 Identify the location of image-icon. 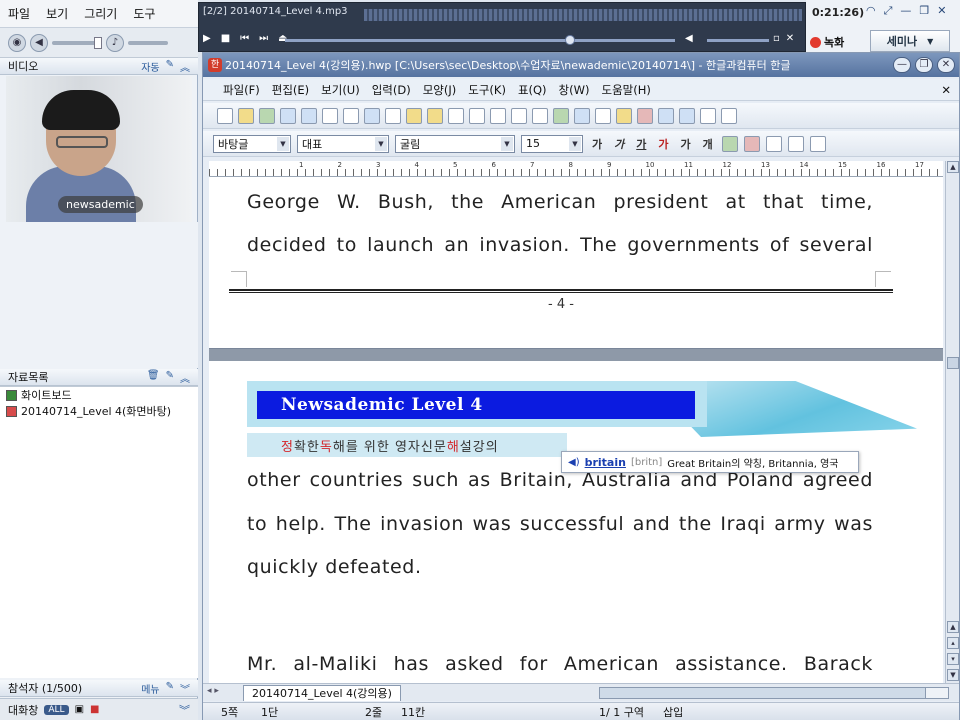
(561, 115).